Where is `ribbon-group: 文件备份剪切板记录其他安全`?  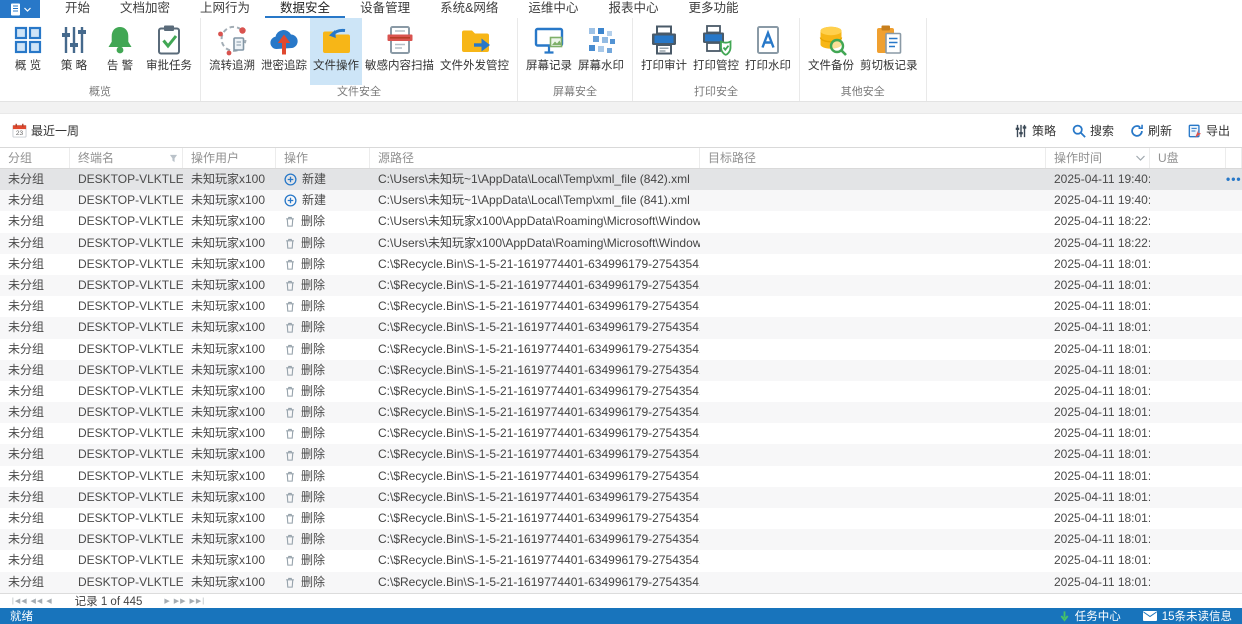 ribbon-group: 文件备份剪切板记录其他安全 is located at coordinates (863, 59).